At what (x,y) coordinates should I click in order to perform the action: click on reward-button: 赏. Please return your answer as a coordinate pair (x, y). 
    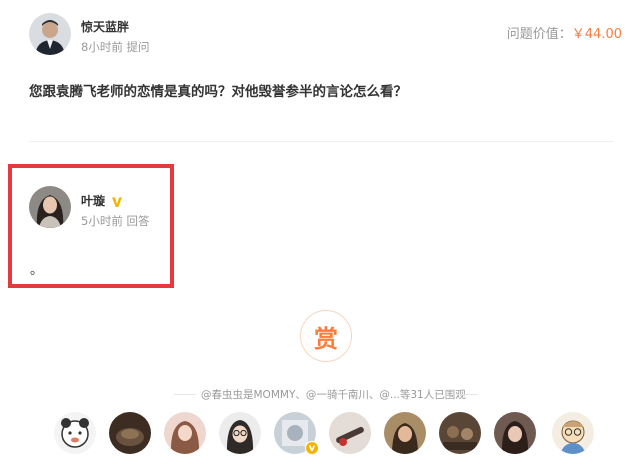
    Looking at the image, I should click on (326, 336).